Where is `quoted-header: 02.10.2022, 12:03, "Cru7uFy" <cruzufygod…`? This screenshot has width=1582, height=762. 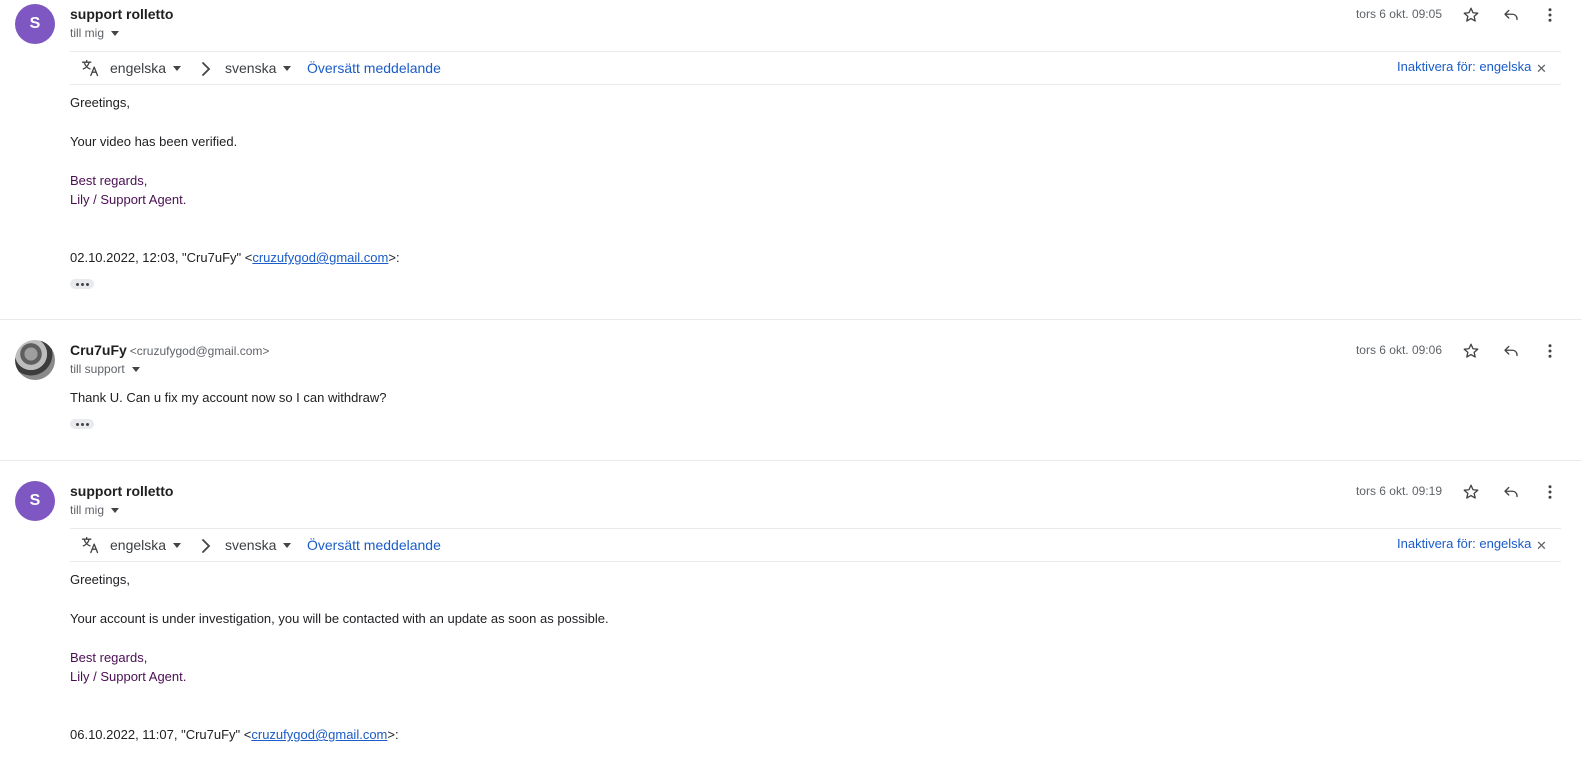 quoted-header: 02.10.2022, 12:03, "Cru7uFy" <cruzufygod… is located at coordinates (235, 257).